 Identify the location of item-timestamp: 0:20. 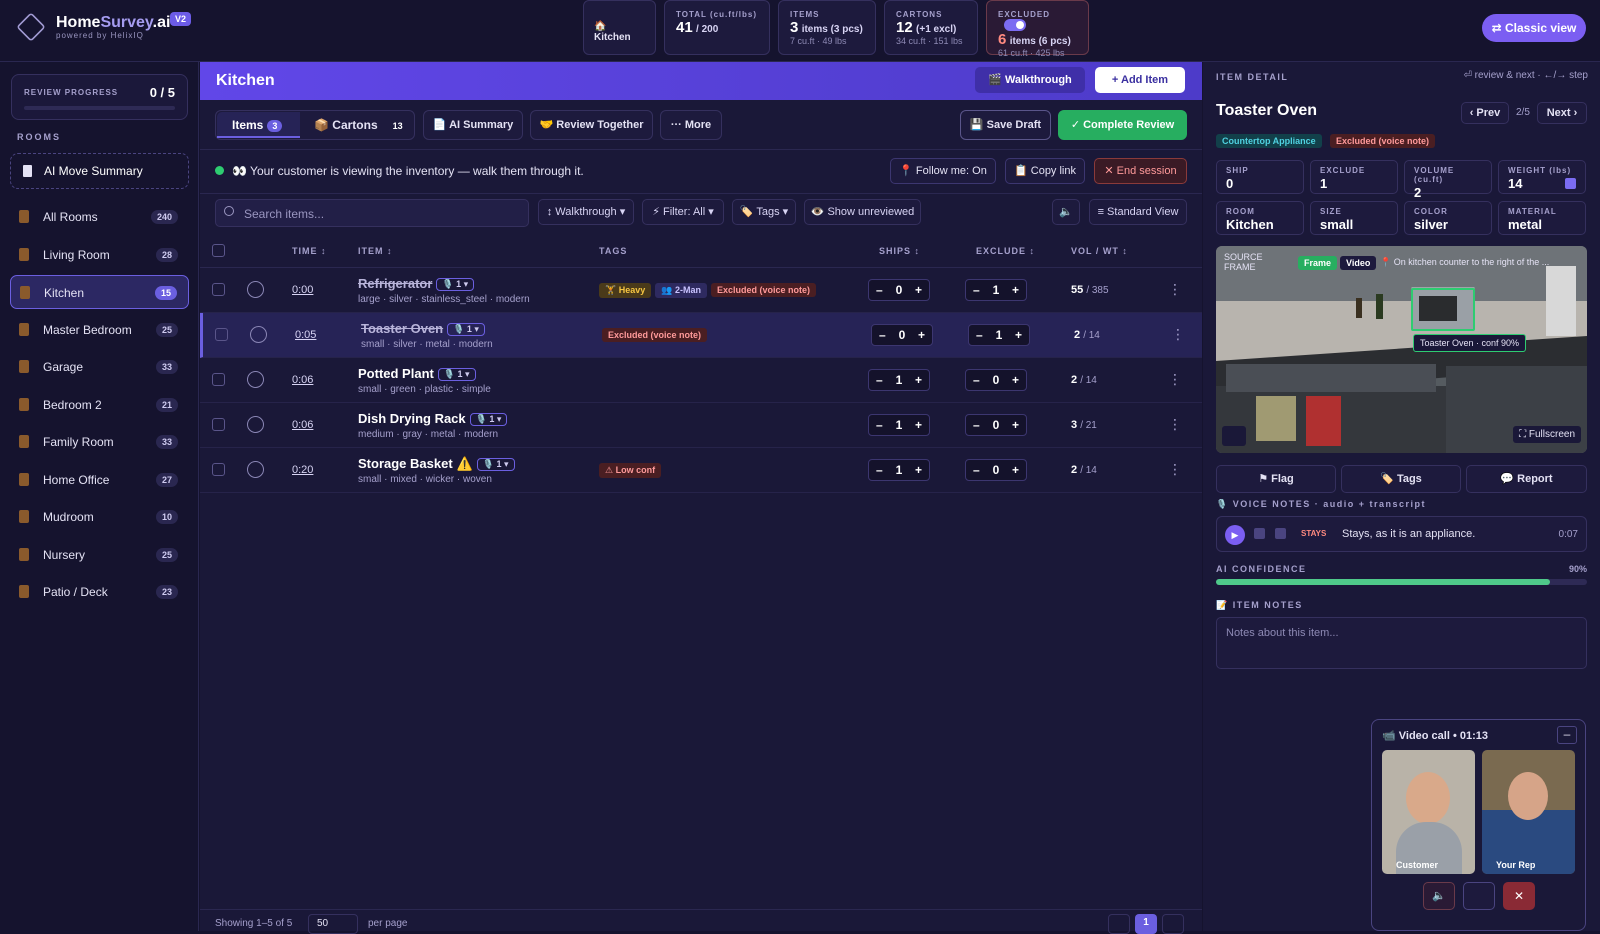
(302, 470).